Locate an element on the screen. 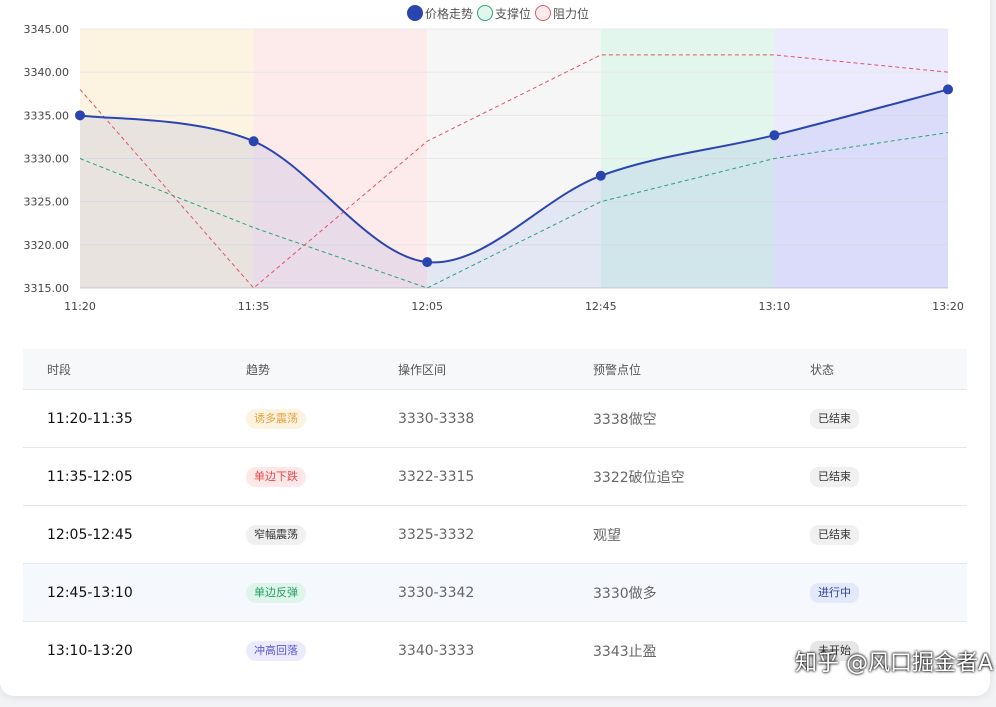 The width and height of the screenshot is (996, 707). table-row: 11:35-12:05 单边下跌 3322-3315 3322破位追空 已结束 is located at coordinates (495, 477).